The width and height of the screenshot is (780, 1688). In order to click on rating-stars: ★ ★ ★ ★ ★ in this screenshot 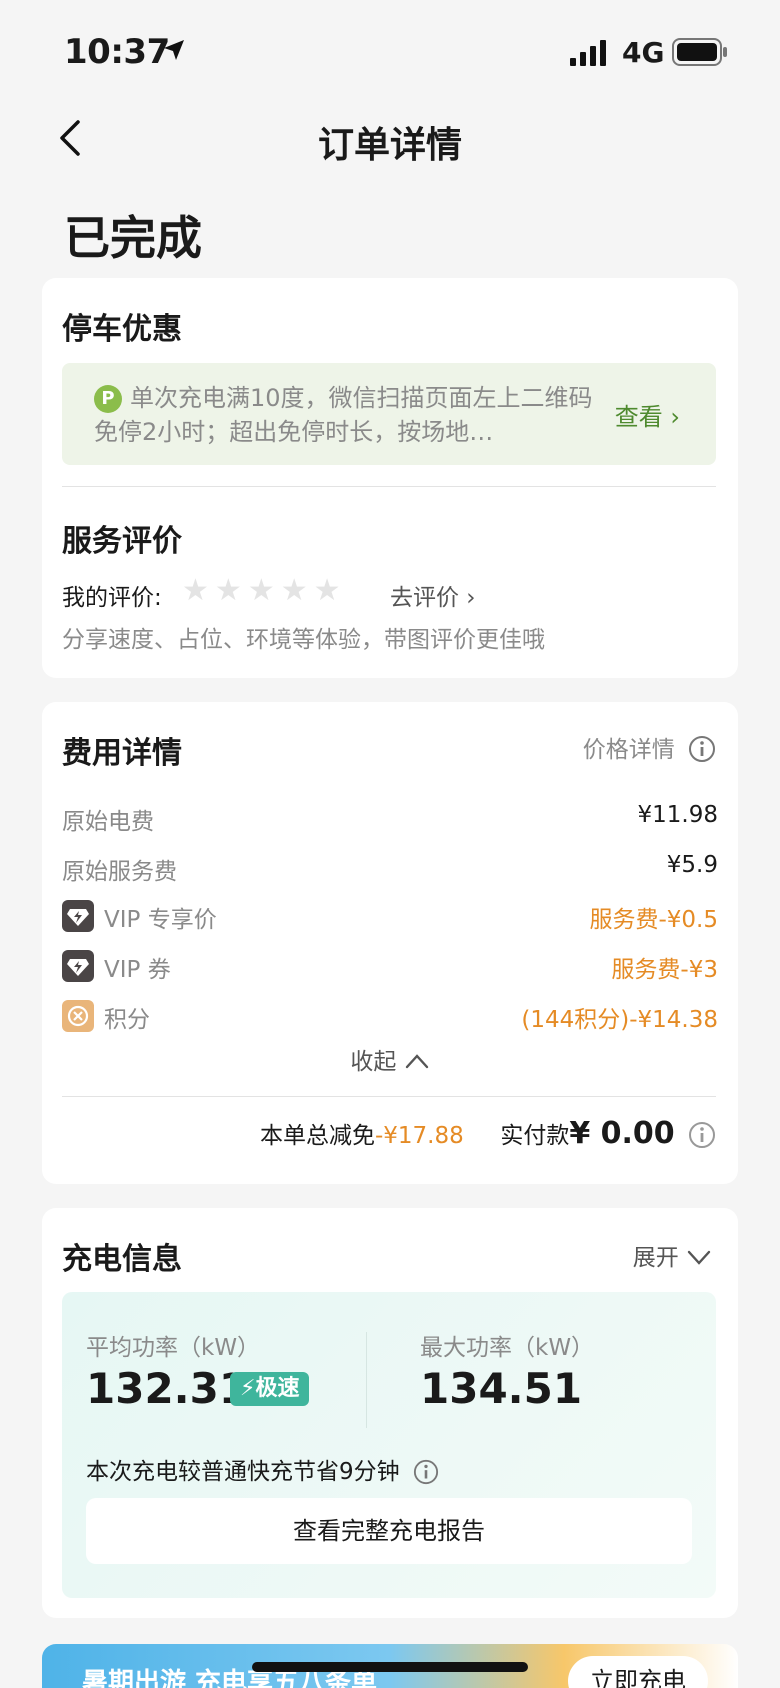, I will do `click(264, 591)`.